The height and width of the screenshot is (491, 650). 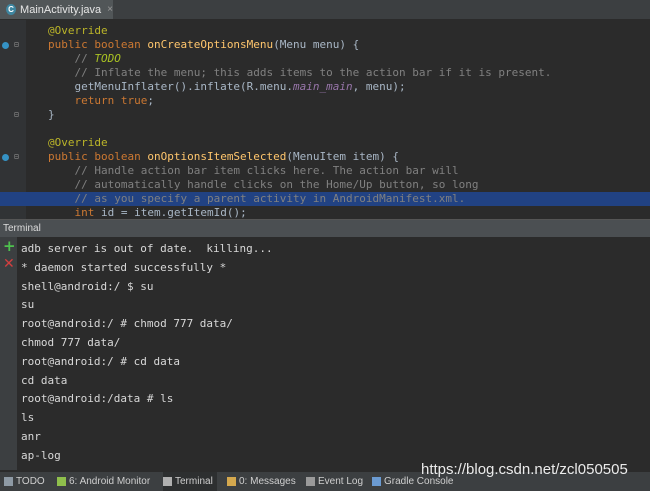 I want to click on statusbar-terminal: Terminal, so click(x=190, y=481).